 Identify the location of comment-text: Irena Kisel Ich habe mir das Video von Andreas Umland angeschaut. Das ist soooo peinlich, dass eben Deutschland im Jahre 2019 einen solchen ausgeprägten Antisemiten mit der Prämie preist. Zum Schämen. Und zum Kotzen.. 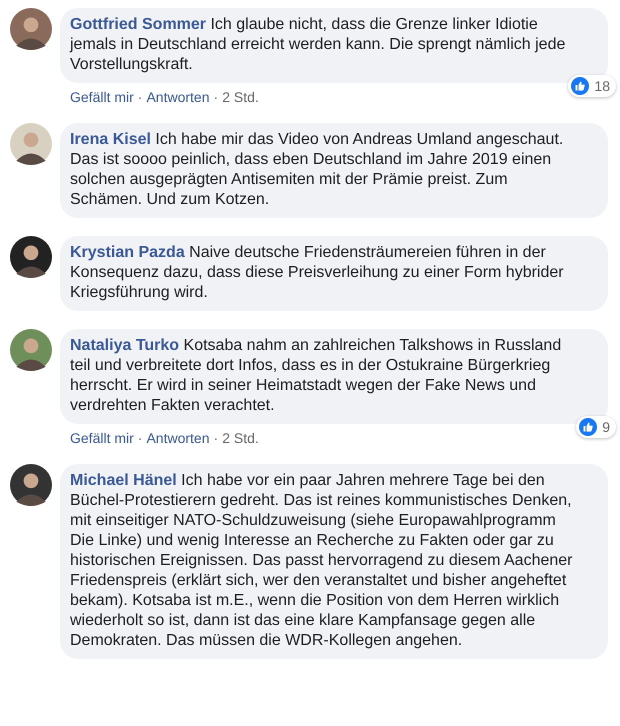
(317, 170).